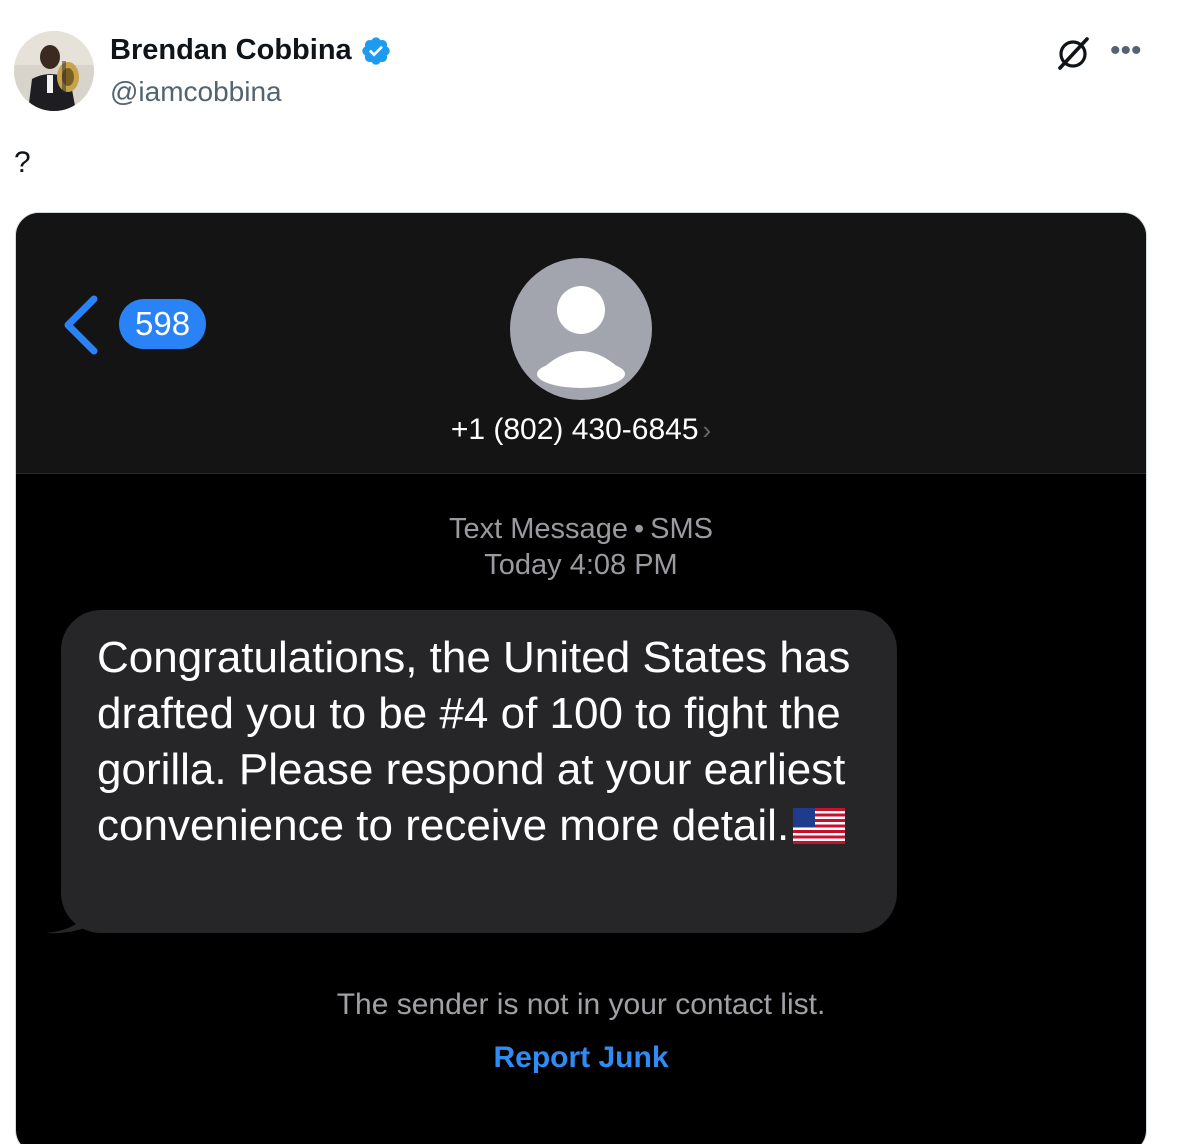 Image resolution: width=1178 pixels, height=1144 pixels. I want to click on message-service: SMS, so click(681, 529).